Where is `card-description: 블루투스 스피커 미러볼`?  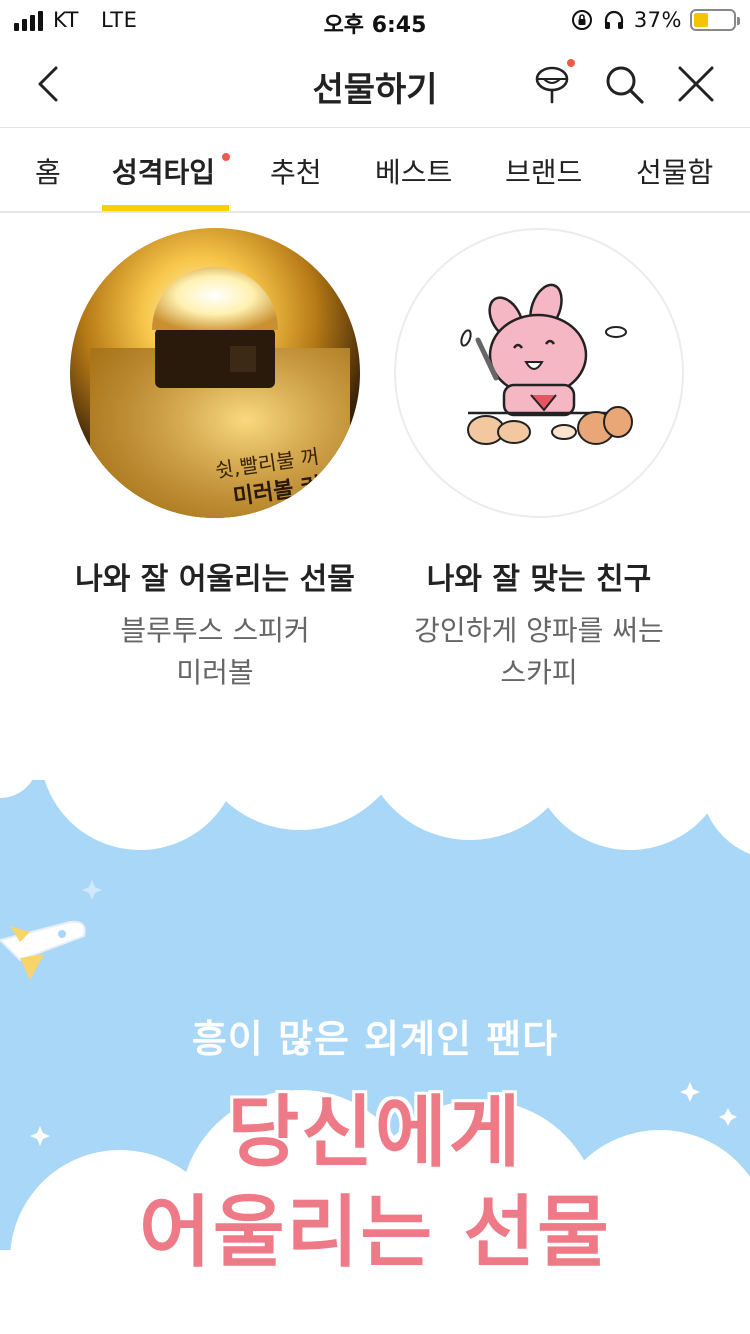 card-description: 블루투스 스피커 미러볼 is located at coordinates (215, 651).